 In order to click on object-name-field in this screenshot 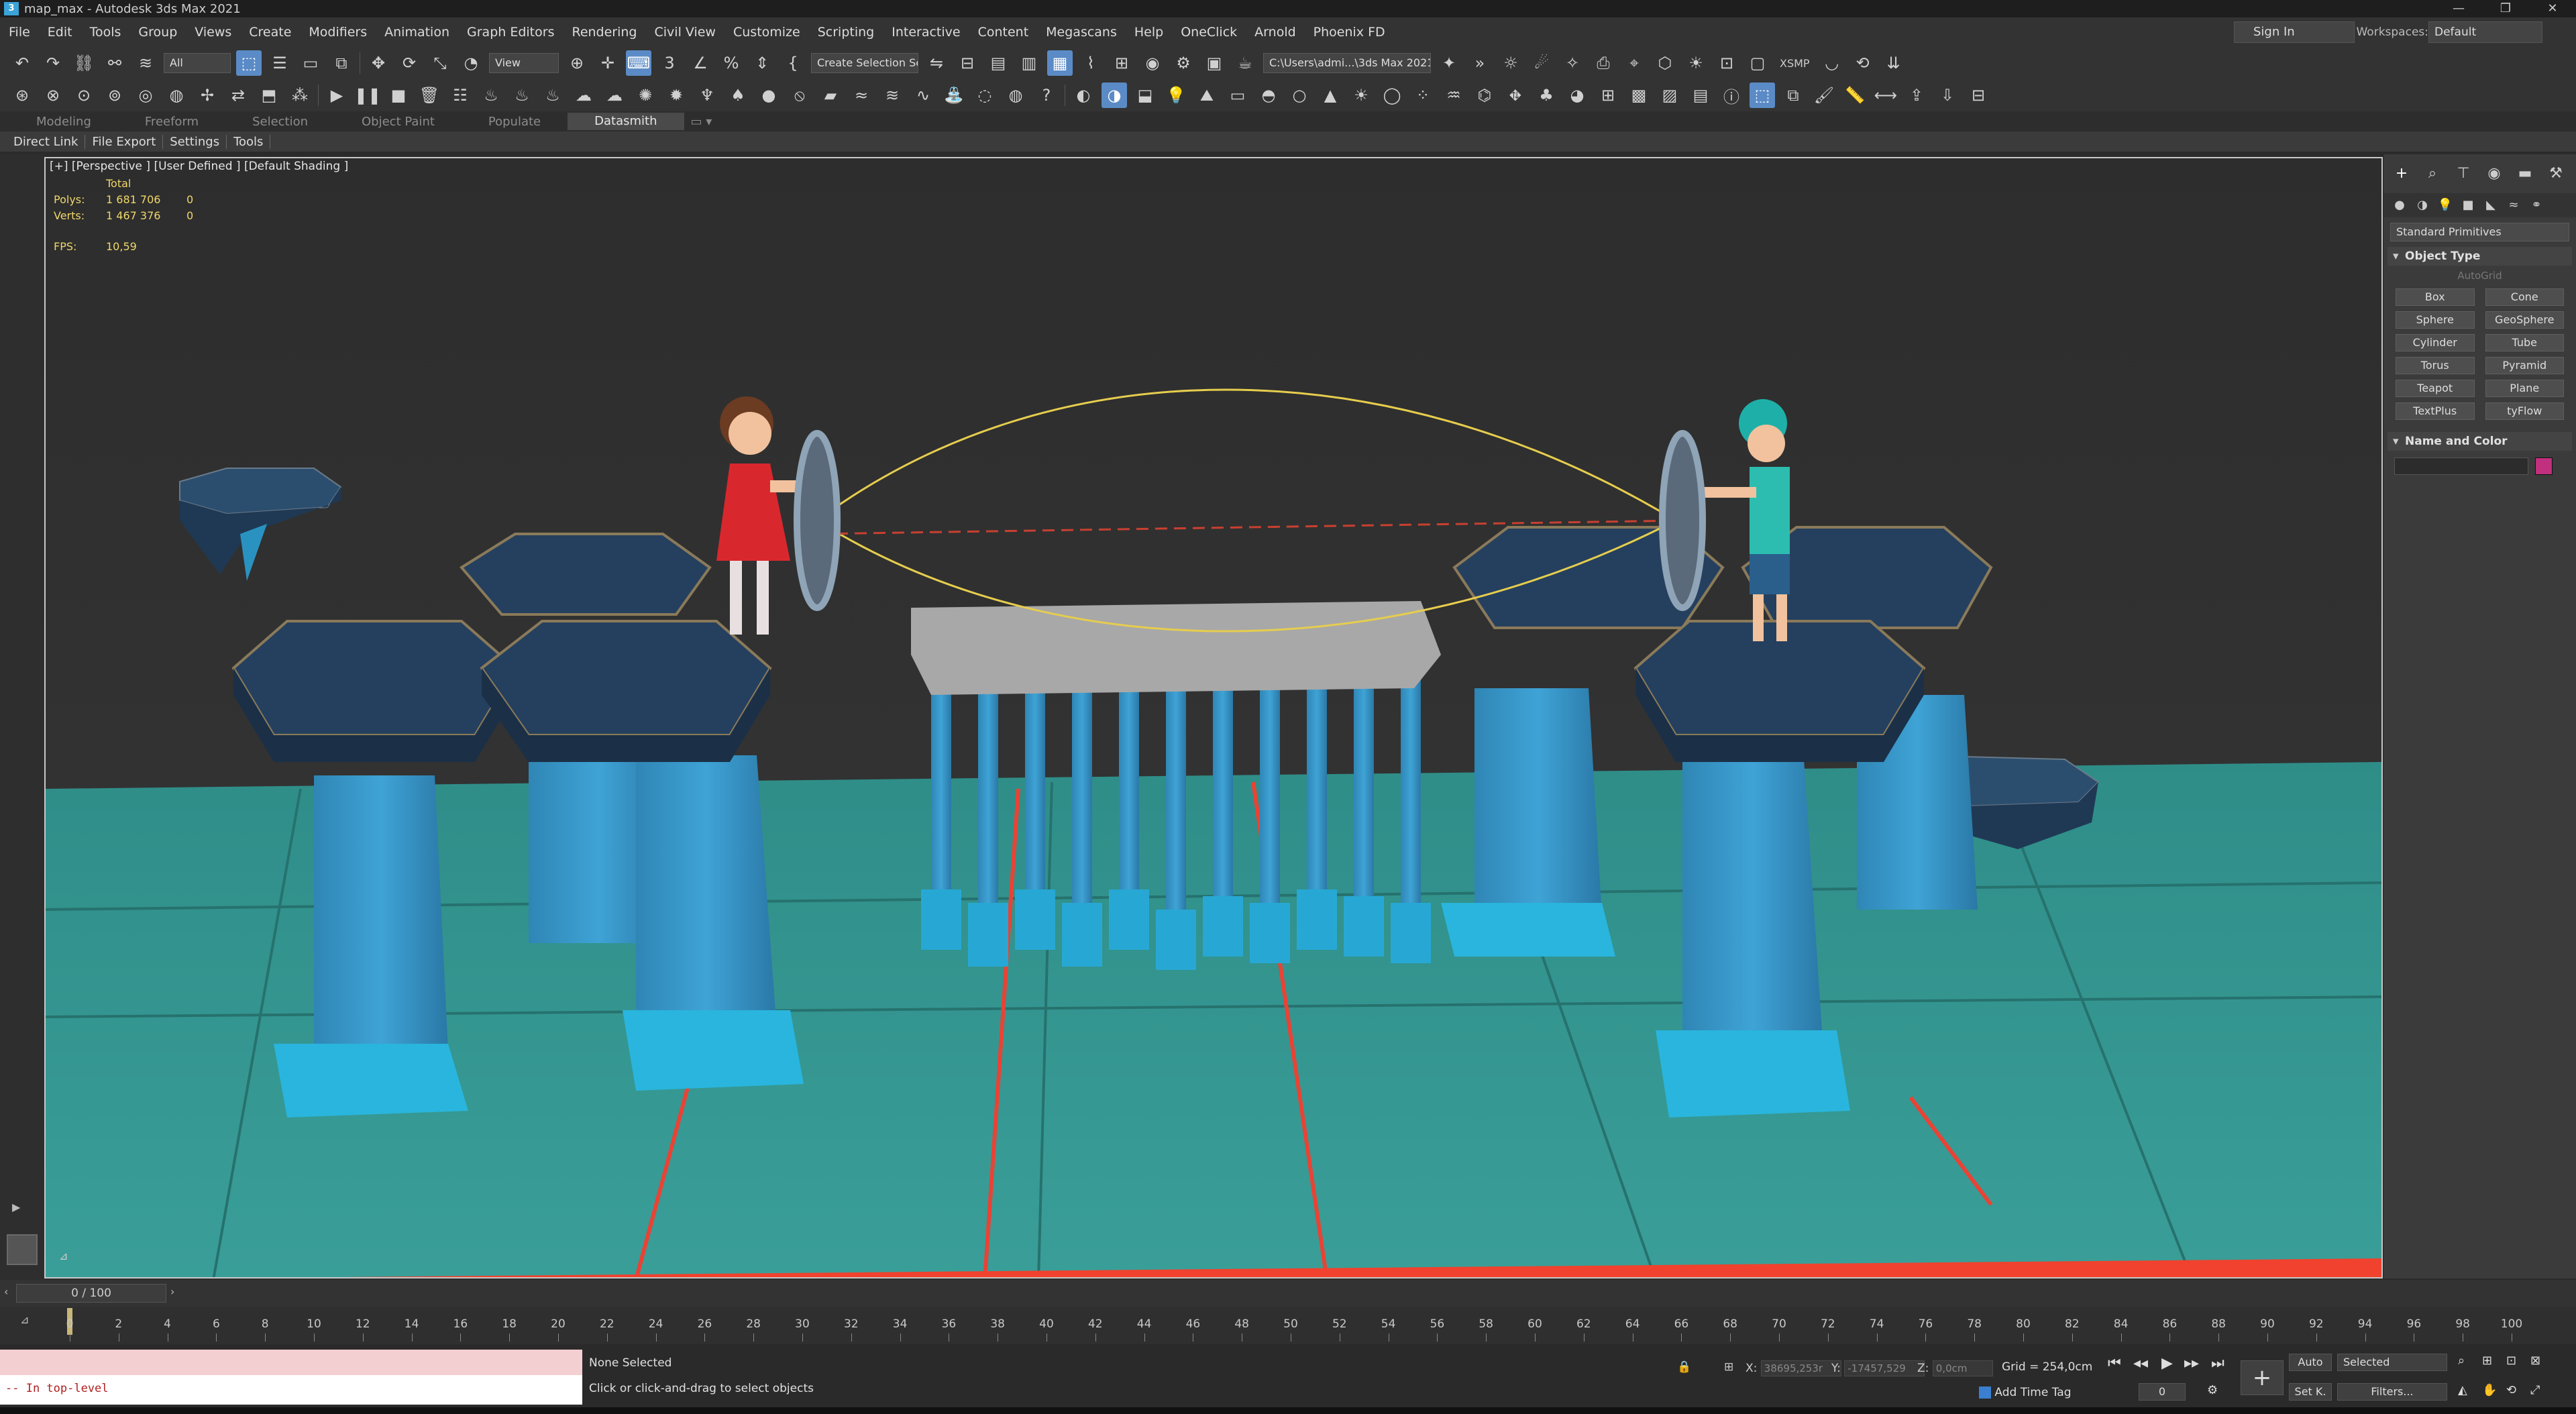, I will do `click(2461, 466)`.